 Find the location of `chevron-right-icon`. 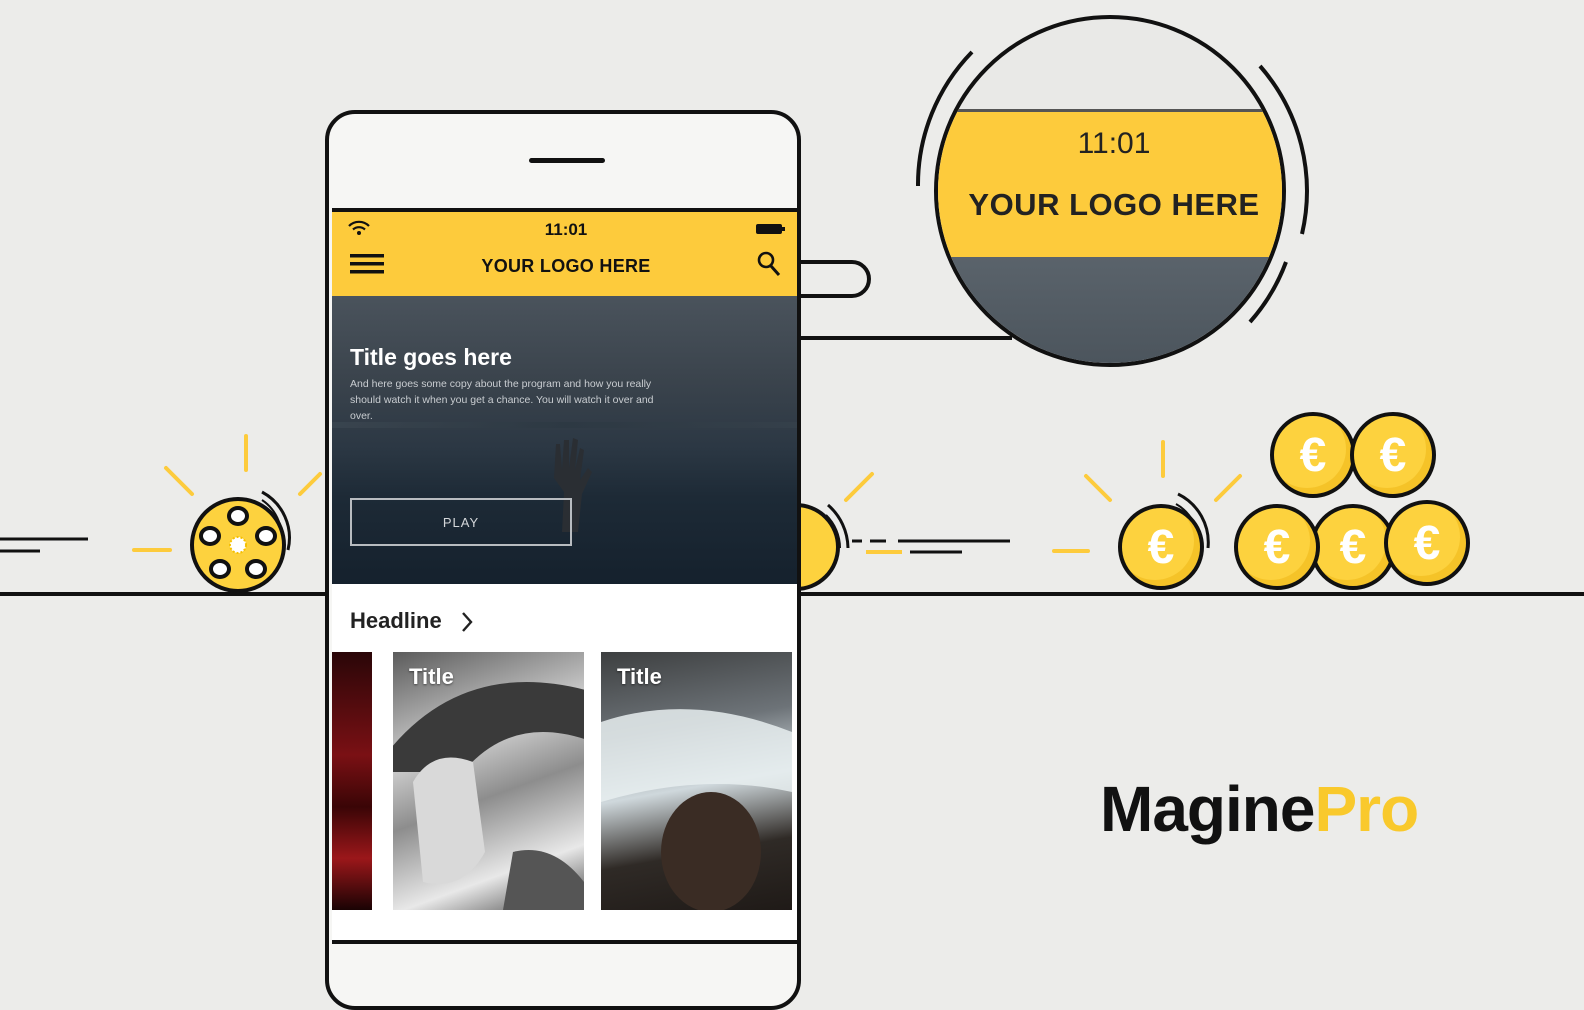

chevron-right-icon is located at coordinates (467, 622).